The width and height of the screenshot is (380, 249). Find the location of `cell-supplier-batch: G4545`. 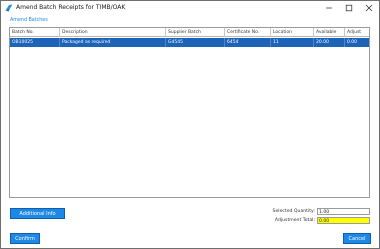

cell-supplier-batch: G4545 is located at coordinates (195, 42).